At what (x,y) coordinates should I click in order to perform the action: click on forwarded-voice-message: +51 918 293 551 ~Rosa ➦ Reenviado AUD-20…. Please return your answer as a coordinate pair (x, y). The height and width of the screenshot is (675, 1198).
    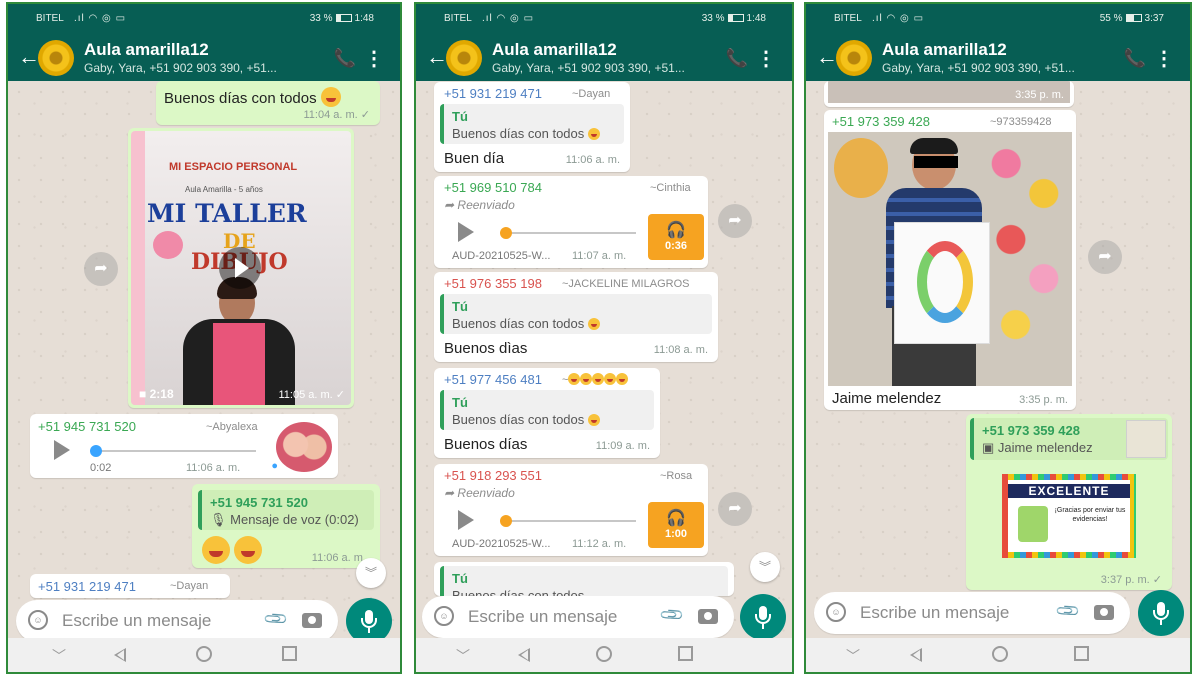
    Looking at the image, I should click on (571, 510).